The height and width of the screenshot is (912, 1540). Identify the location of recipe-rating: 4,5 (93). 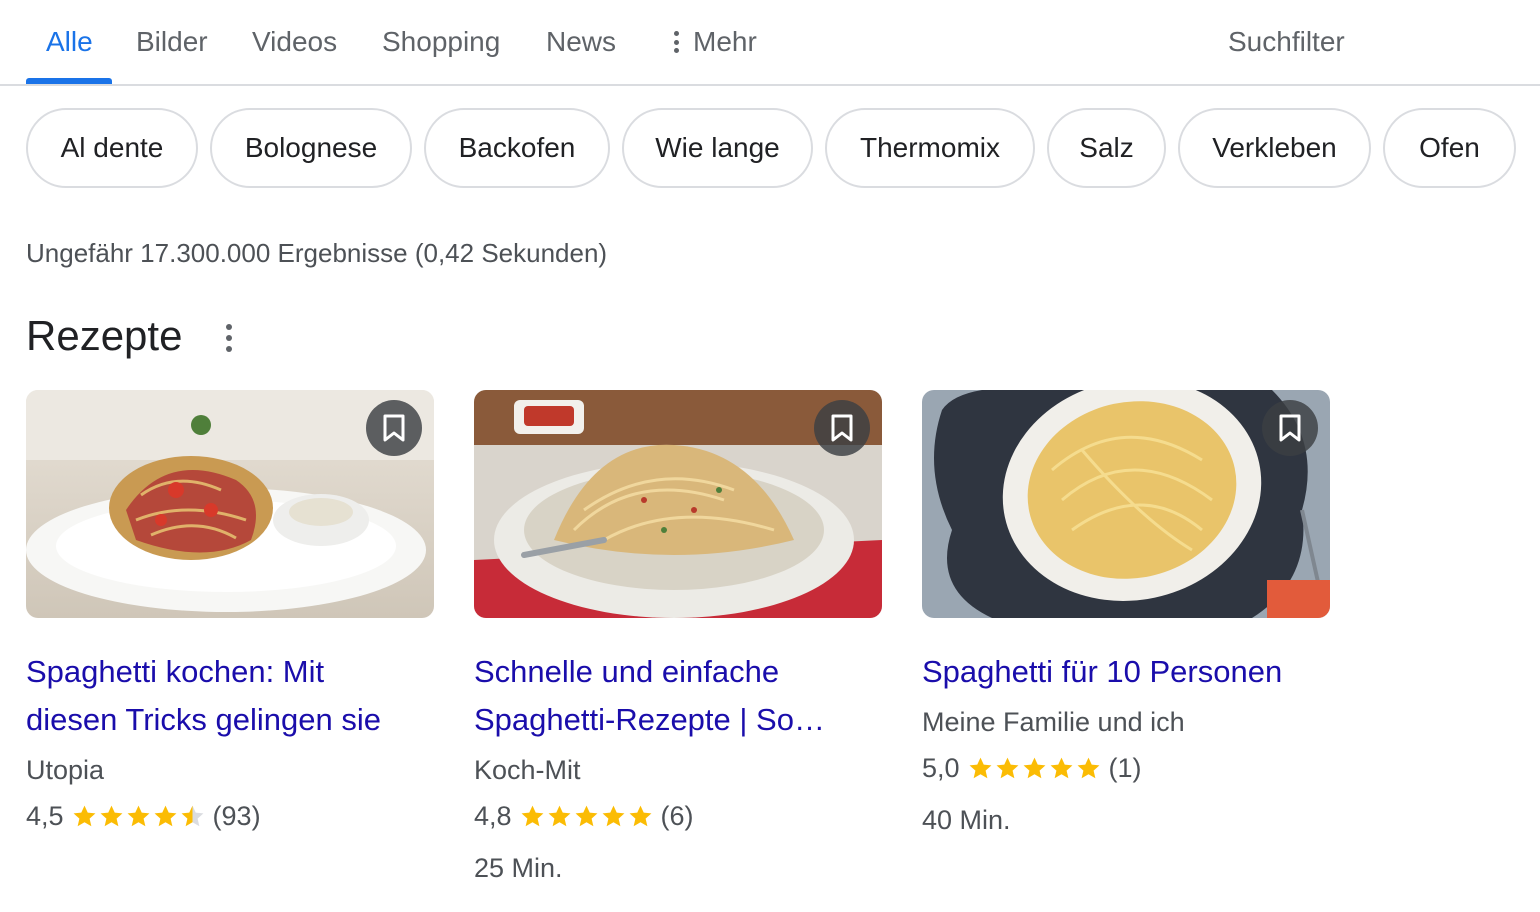
(230, 816).